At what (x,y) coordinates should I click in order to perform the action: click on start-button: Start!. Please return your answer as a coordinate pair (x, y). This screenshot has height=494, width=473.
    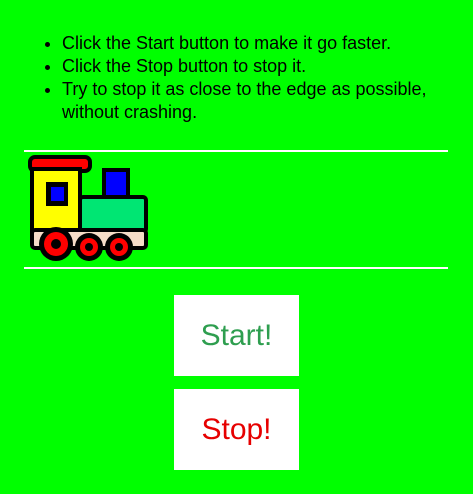
    Looking at the image, I should click on (236, 335).